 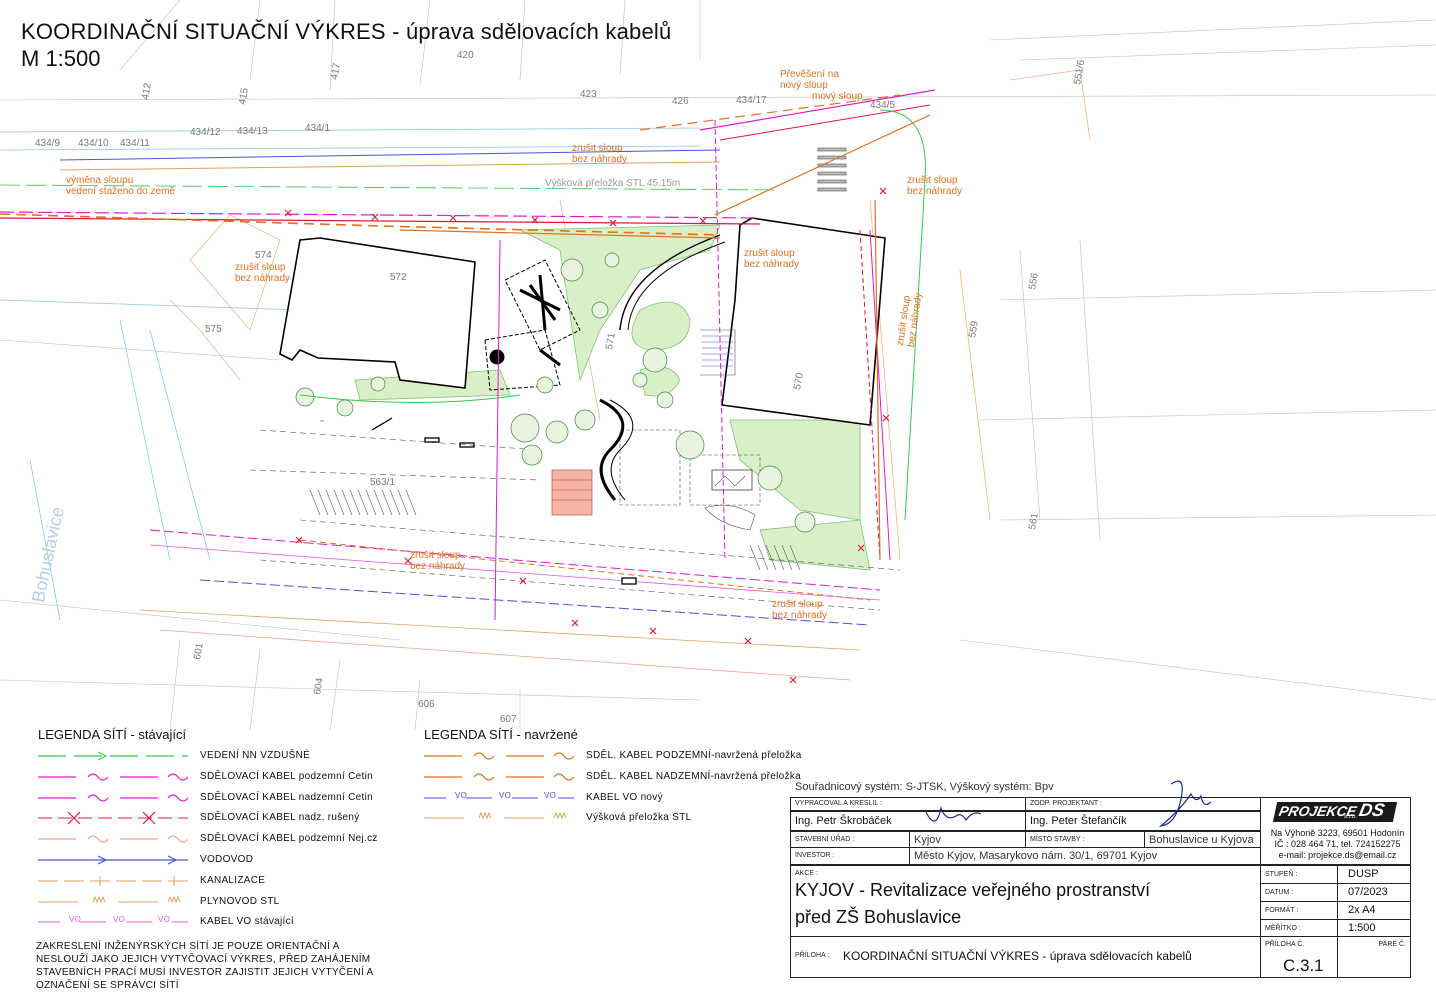 I want to click on parcel-number: 412, so click(x=147, y=91).